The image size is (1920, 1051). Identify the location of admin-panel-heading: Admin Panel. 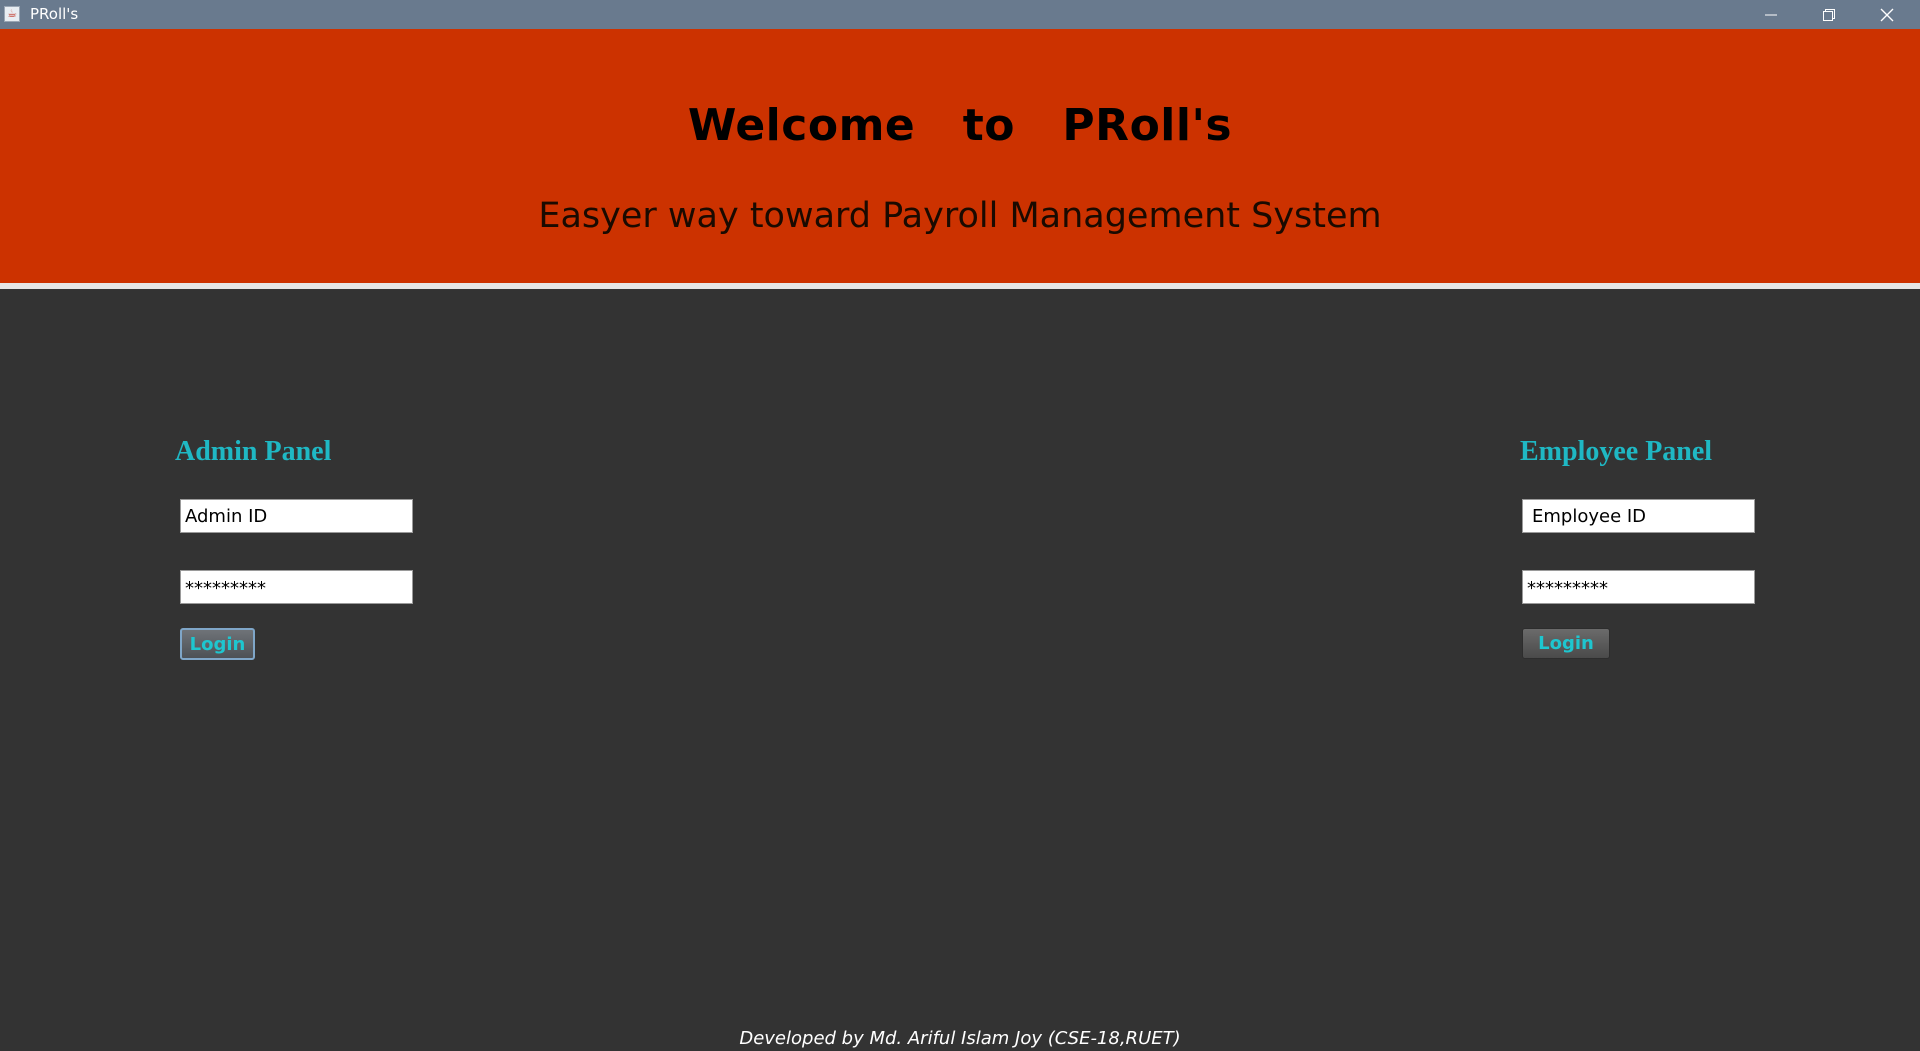
(253, 451).